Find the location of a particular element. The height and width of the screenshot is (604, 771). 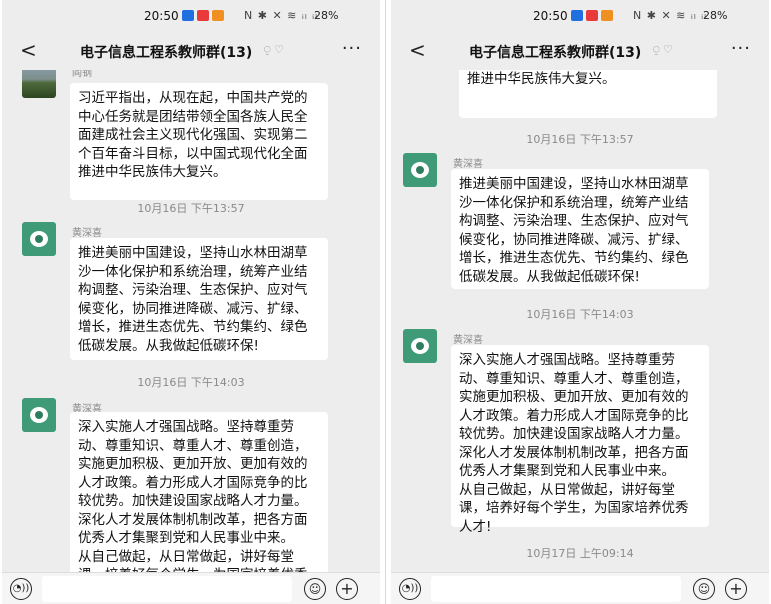

divider is located at coordinates (386, 302).